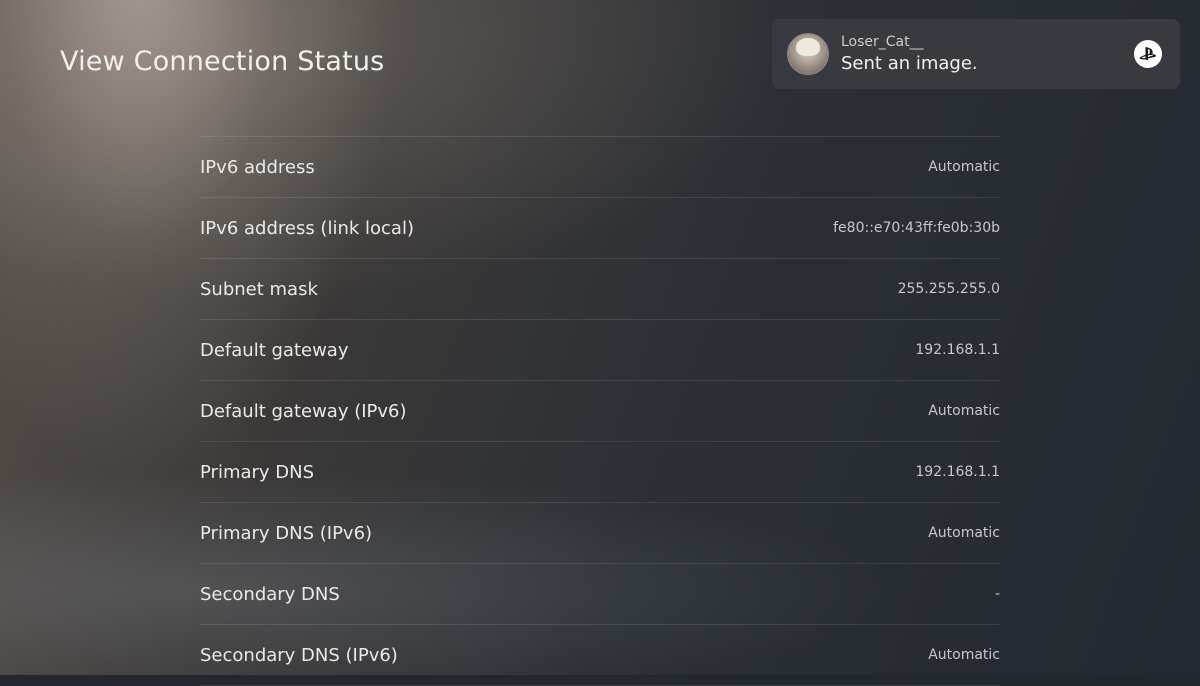 The width and height of the screenshot is (1200, 686). What do you see at coordinates (259, 289) in the screenshot?
I see `row-label: Subnet mask` at bounding box center [259, 289].